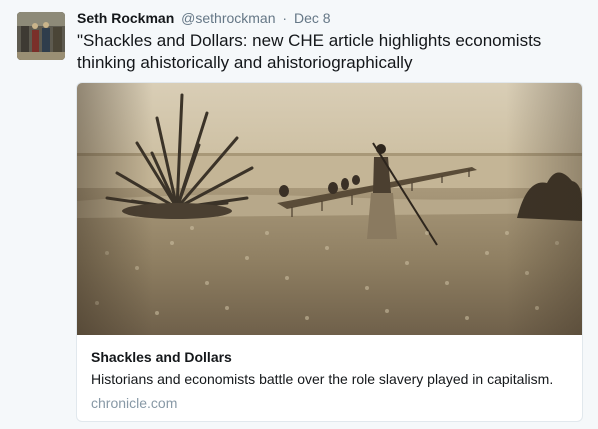 The image size is (598, 429). What do you see at coordinates (331, 403) in the screenshot?
I see `card-domain: chronicle.com` at bounding box center [331, 403].